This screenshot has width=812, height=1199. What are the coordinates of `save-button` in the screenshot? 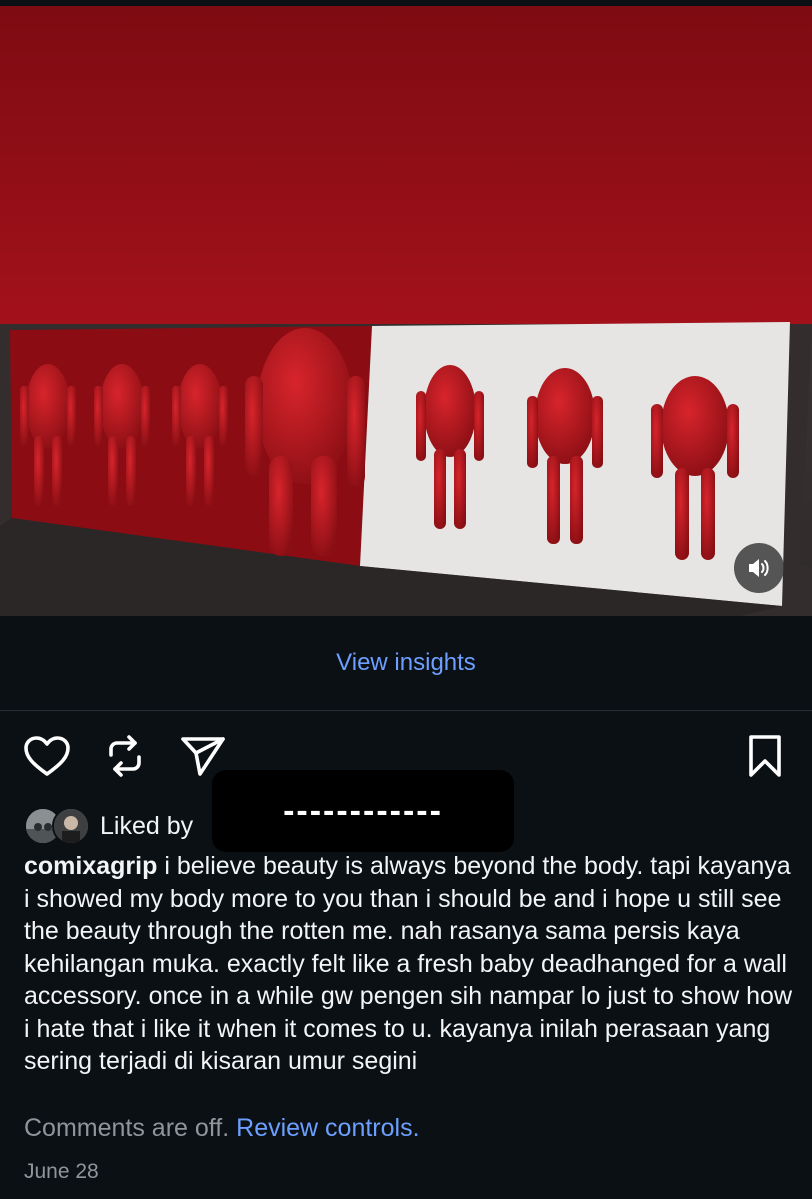 It's located at (765, 758).